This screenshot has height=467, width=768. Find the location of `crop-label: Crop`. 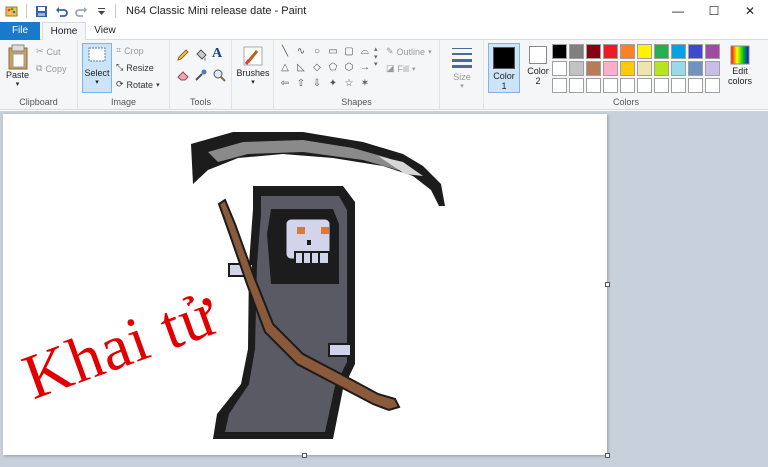

crop-label: Crop is located at coordinates (134, 50).